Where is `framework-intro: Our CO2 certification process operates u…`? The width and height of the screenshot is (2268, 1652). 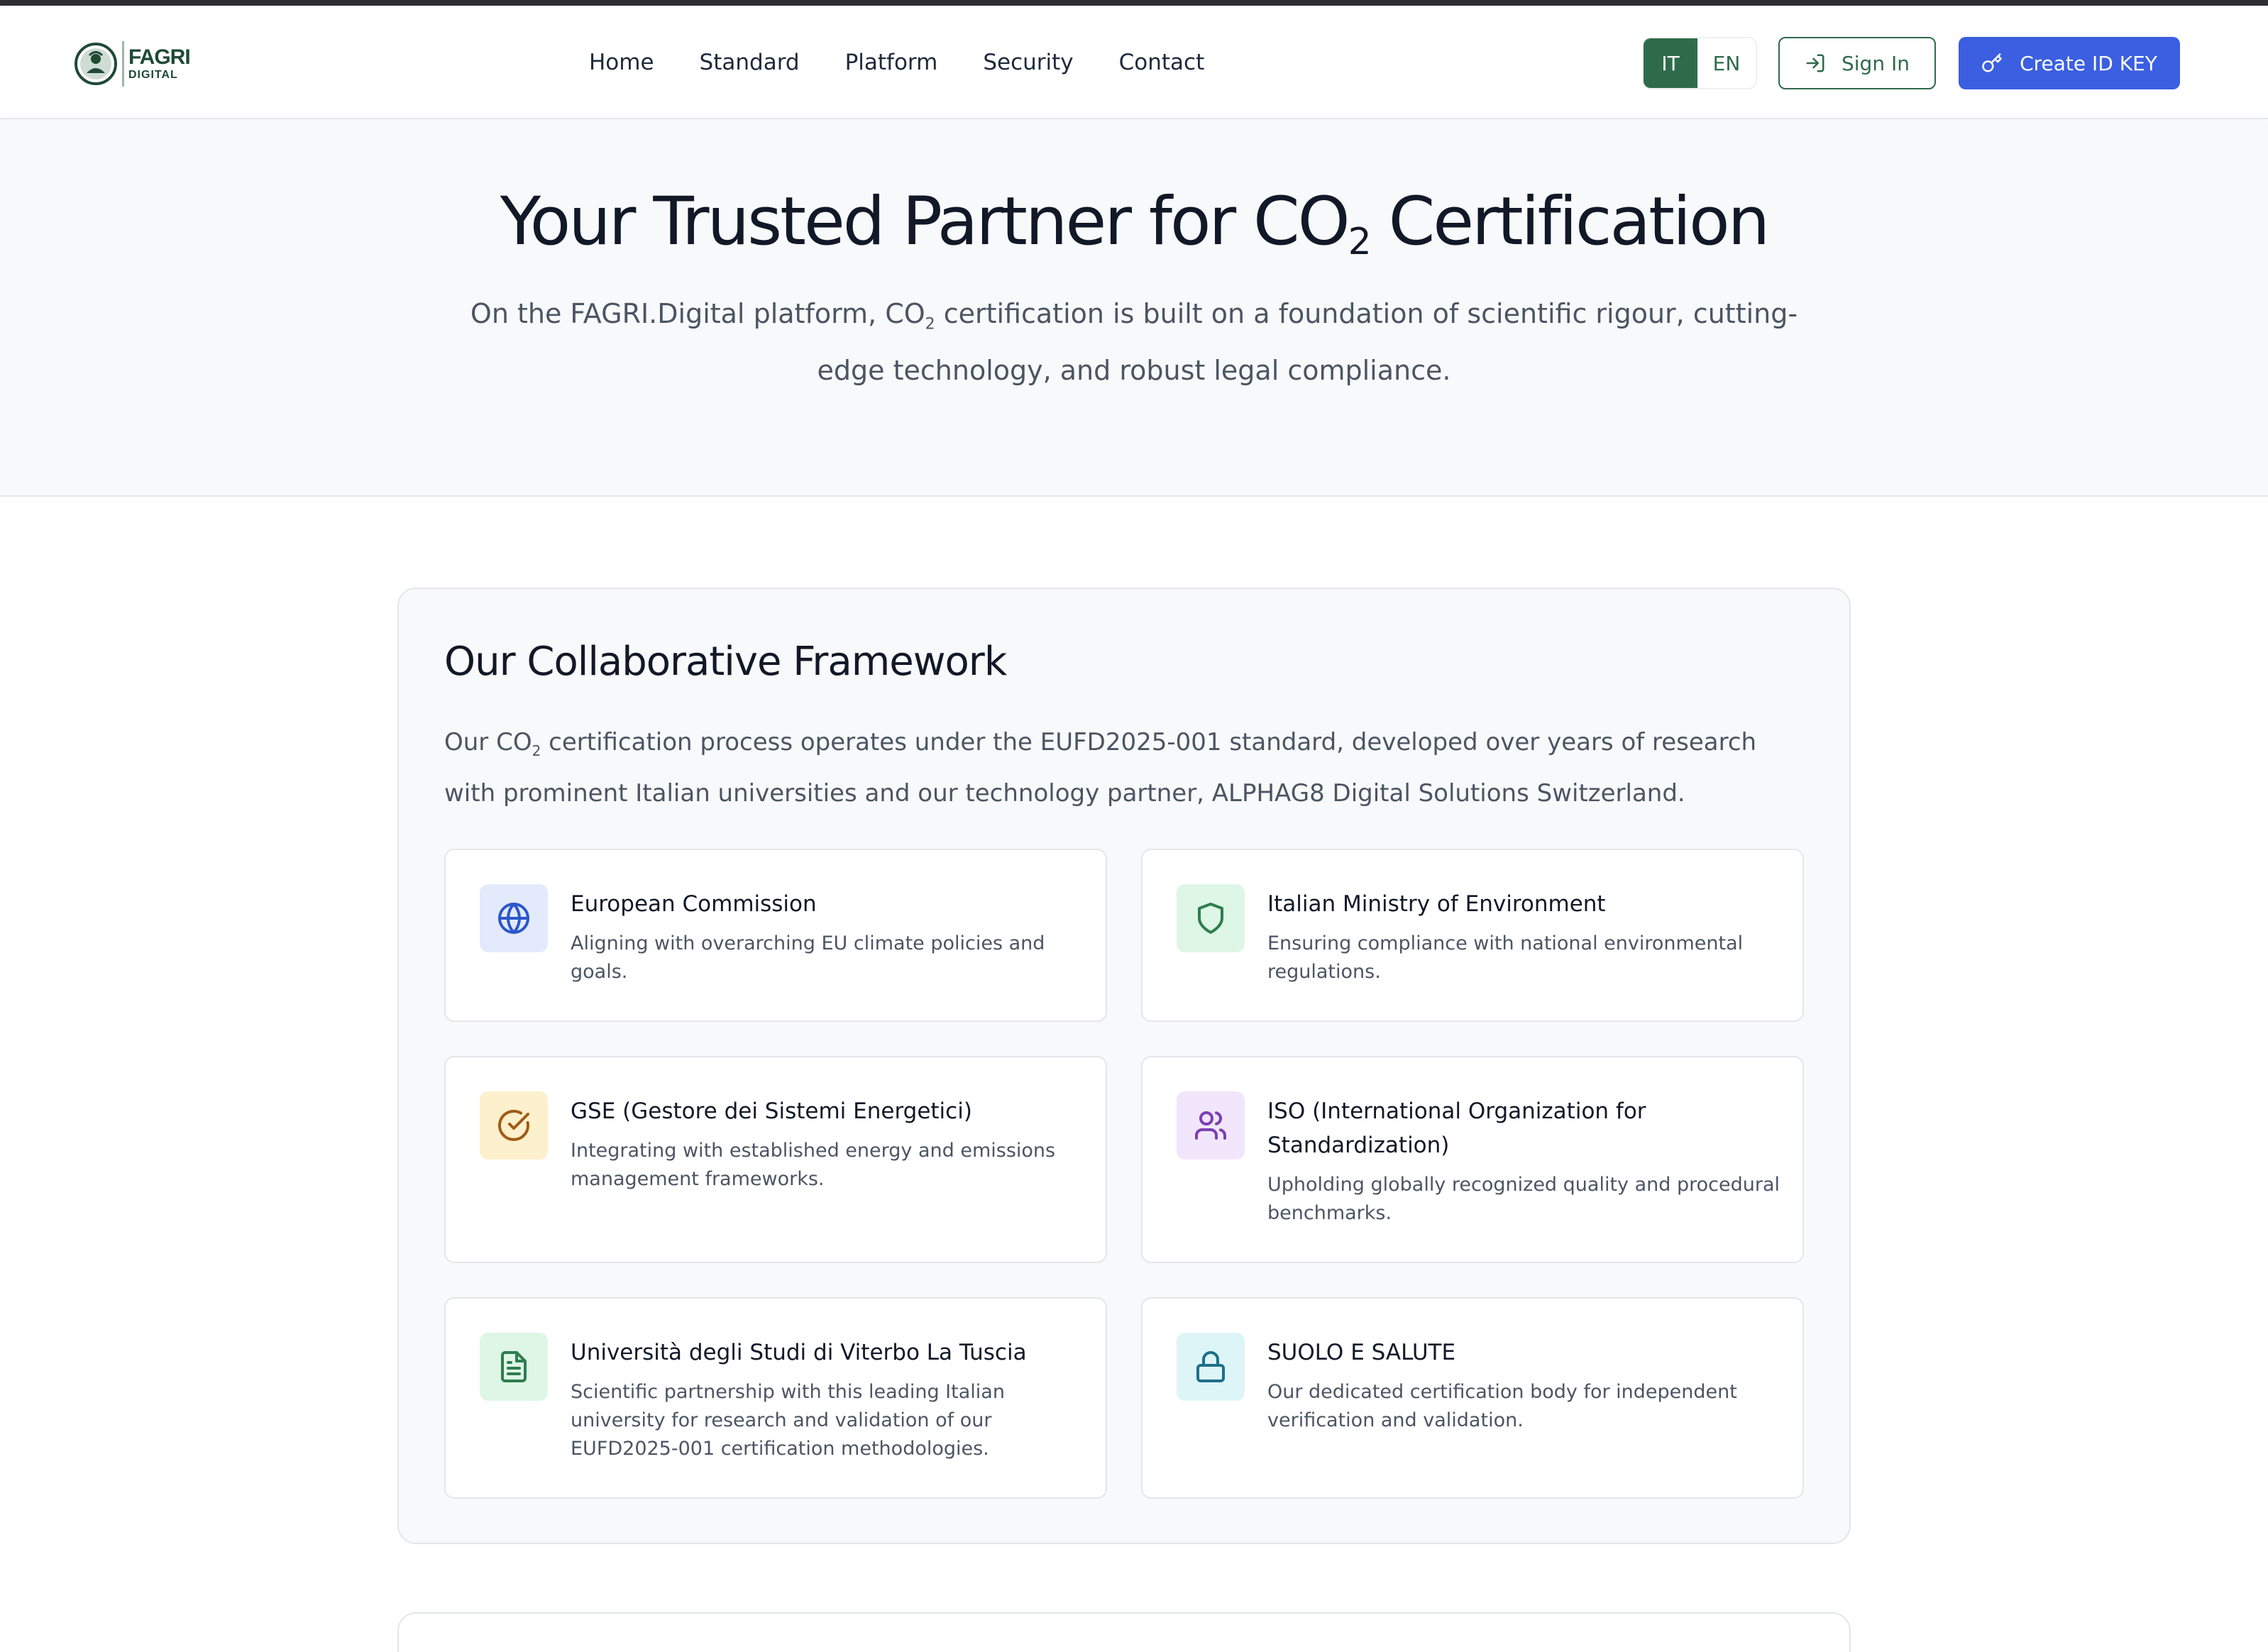 framework-intro: Our CO2 certification process operates u… is located at coordinates (1100, 768).